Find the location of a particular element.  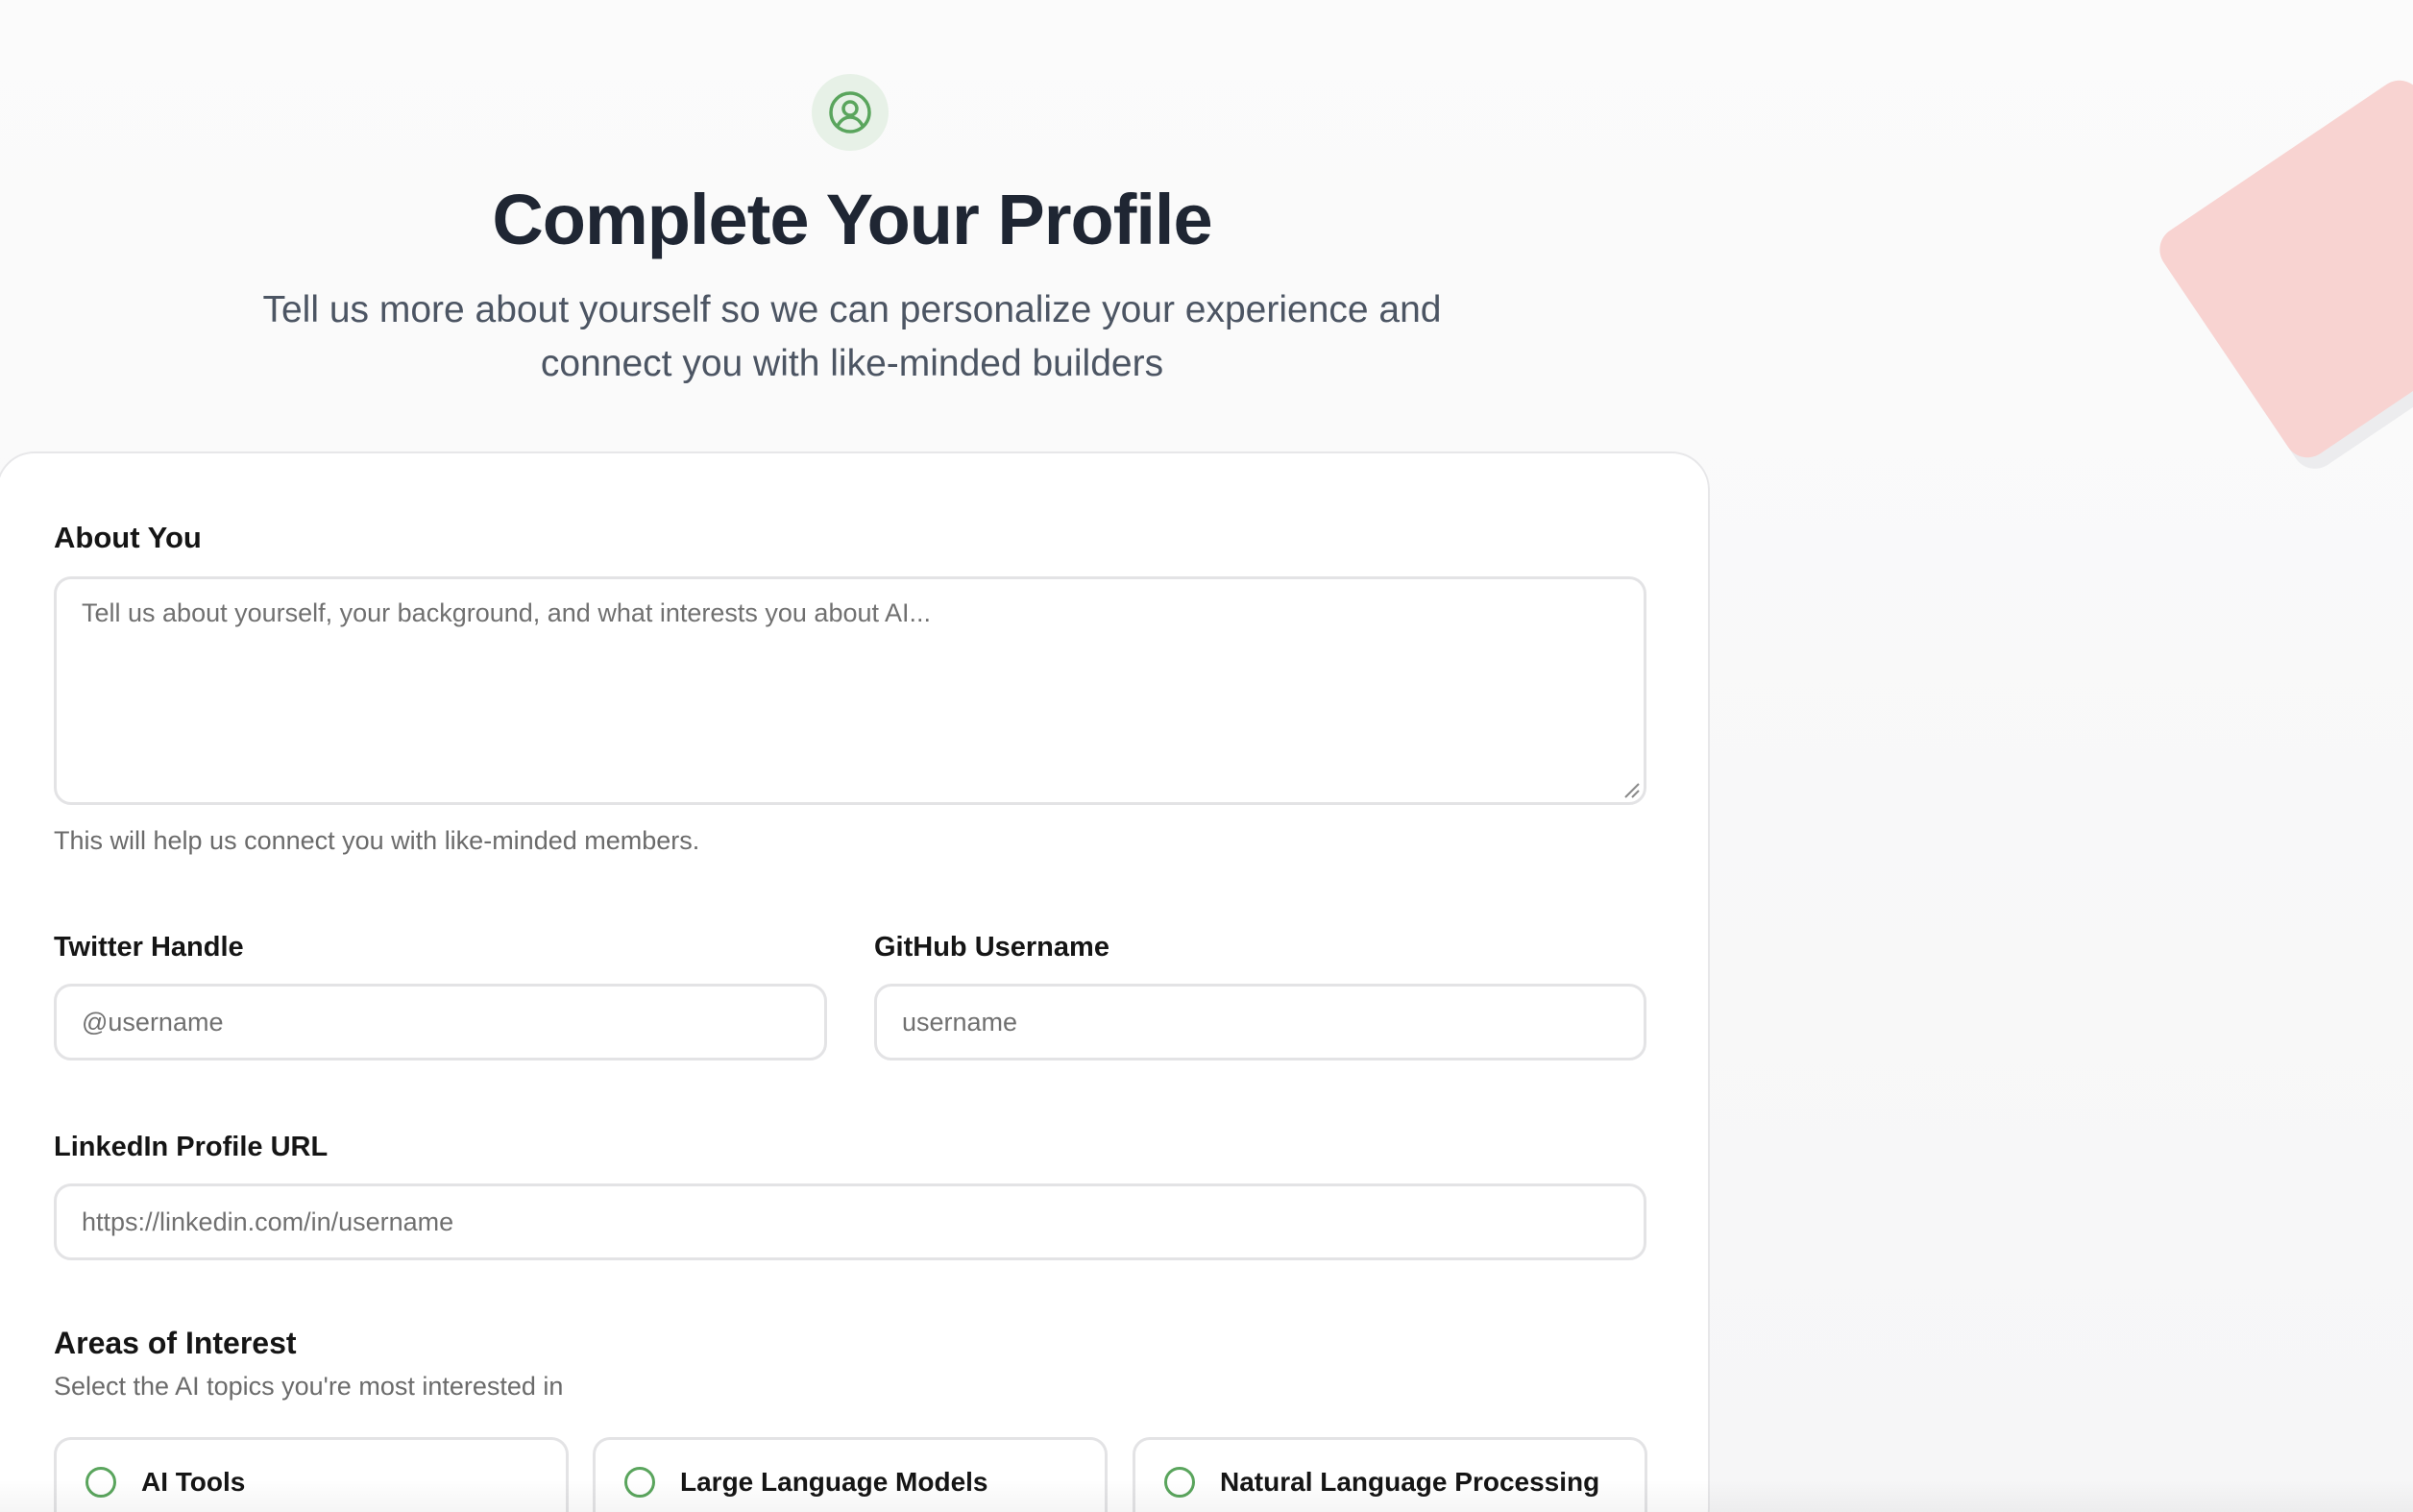

github-username-label: GitHub Username is located at coordinates (991, 947).